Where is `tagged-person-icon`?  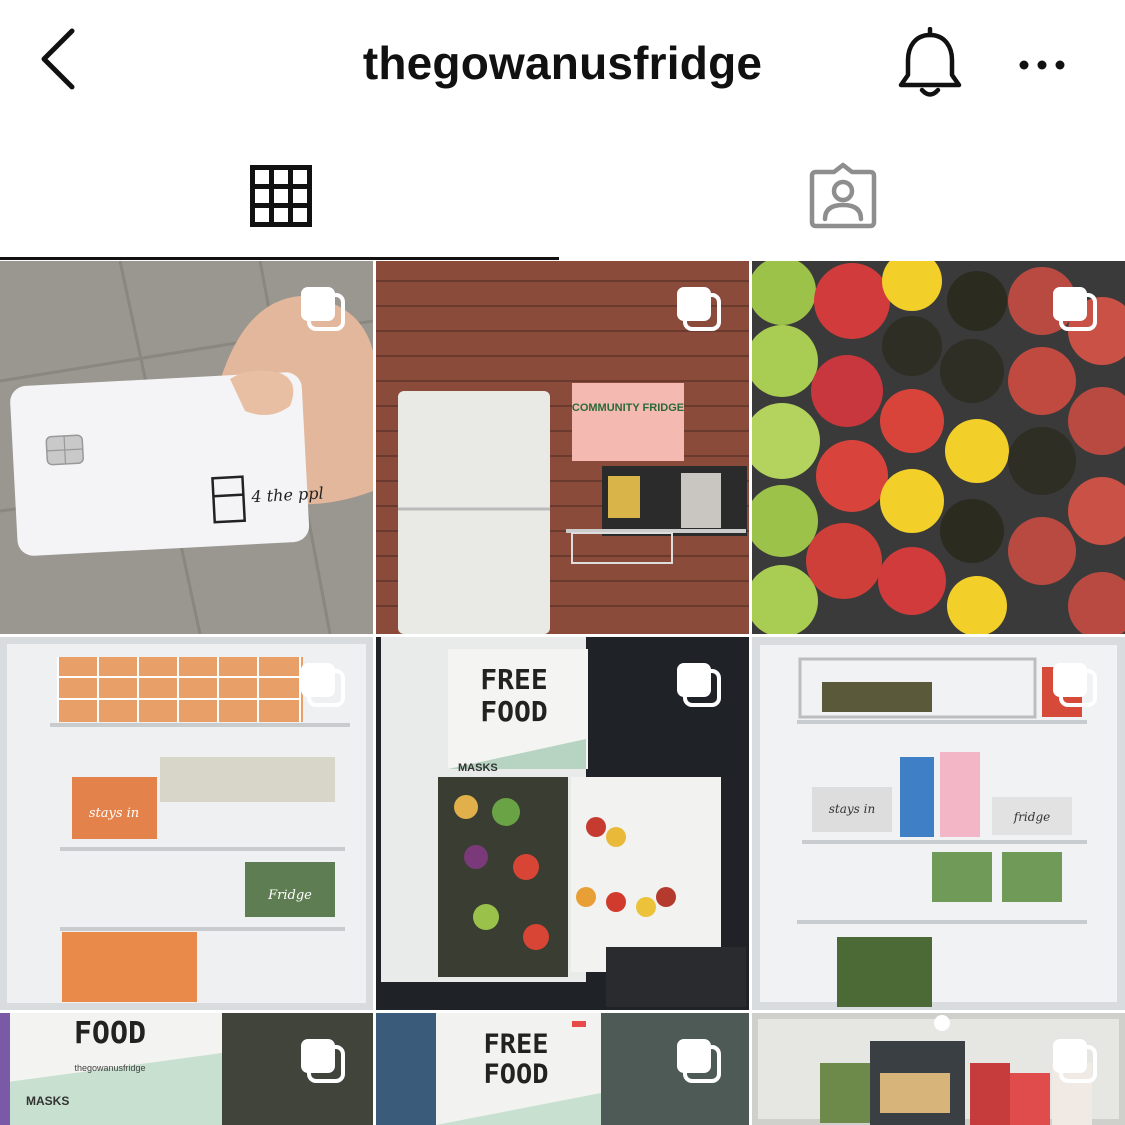 tagged-person-icon is located at coordinates (843, 195).